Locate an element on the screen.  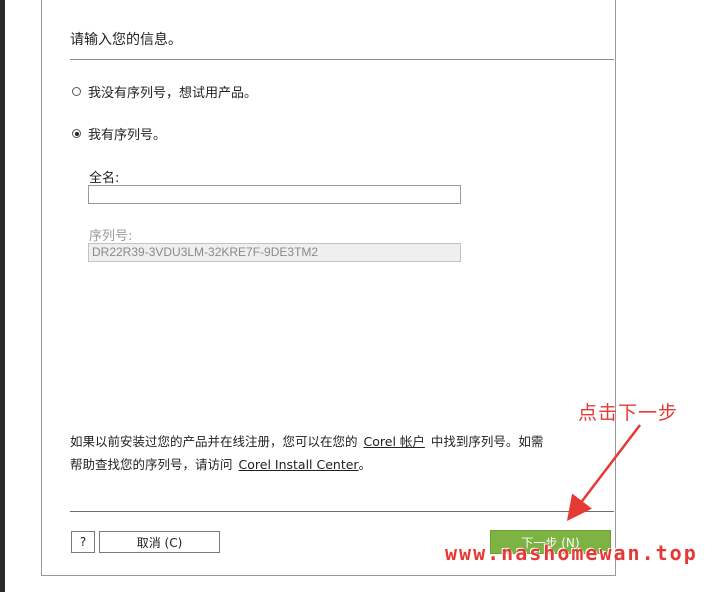
title-divider is located at coordinates (342, 59).